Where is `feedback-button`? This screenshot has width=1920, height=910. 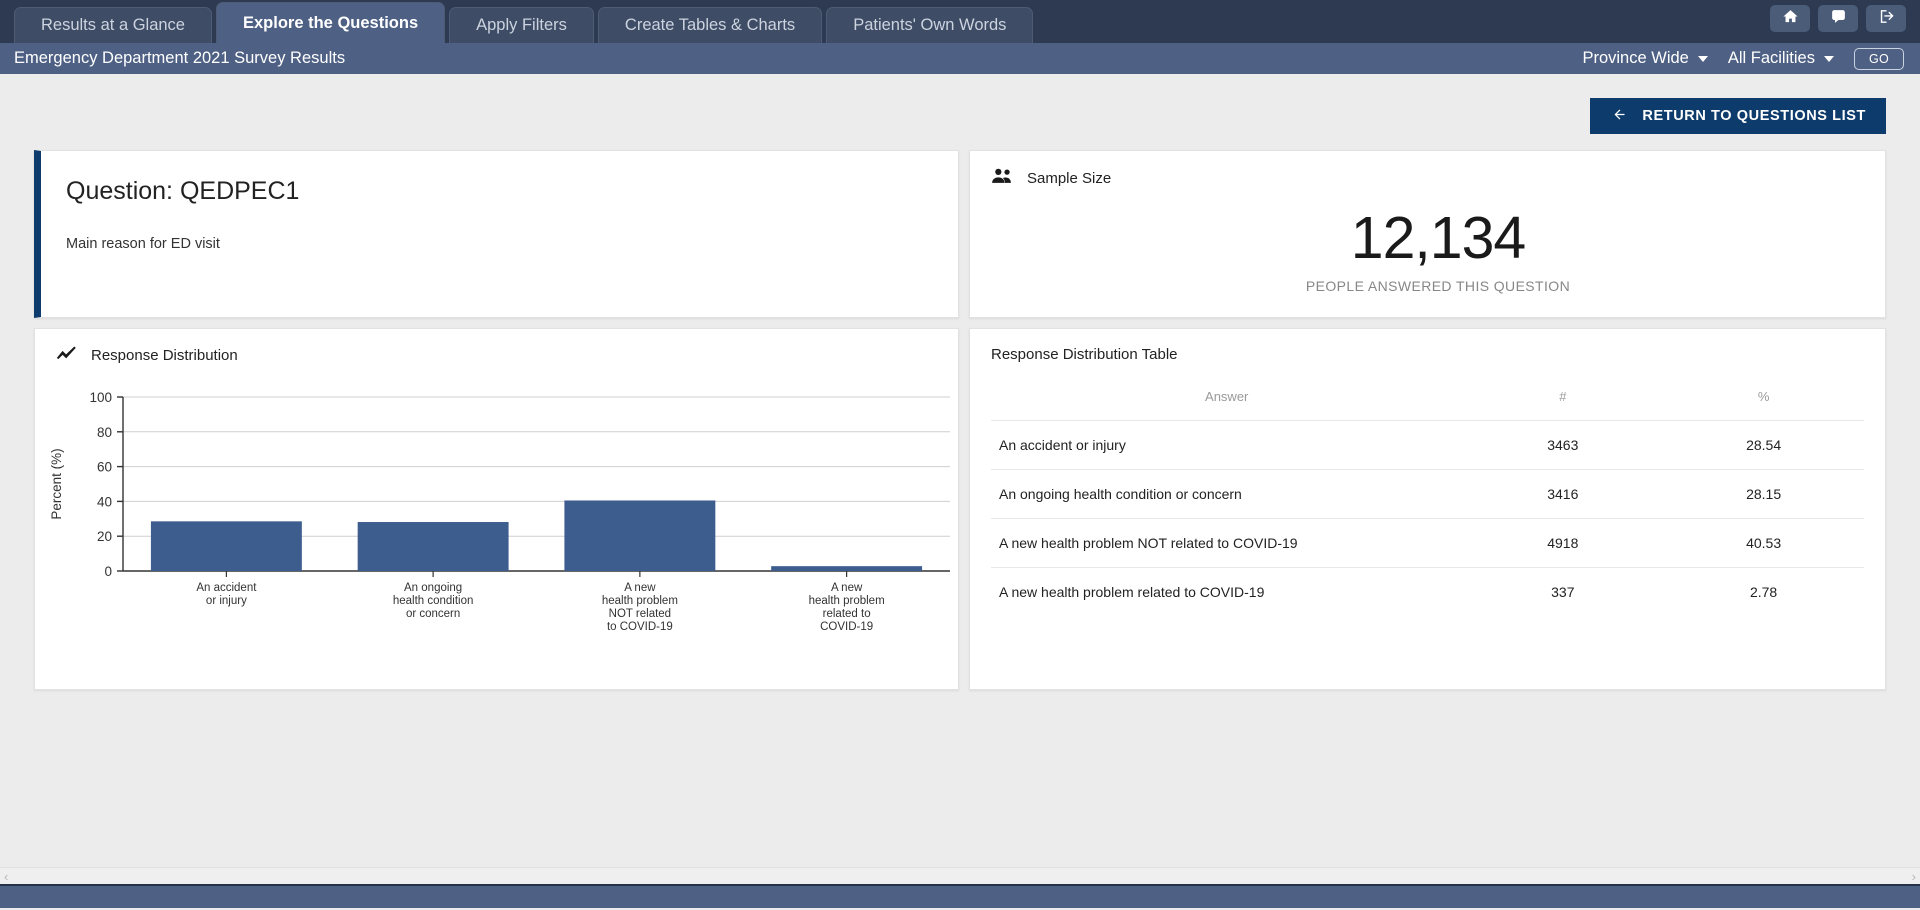 feedback-button is located at coordinates (1838, 18).